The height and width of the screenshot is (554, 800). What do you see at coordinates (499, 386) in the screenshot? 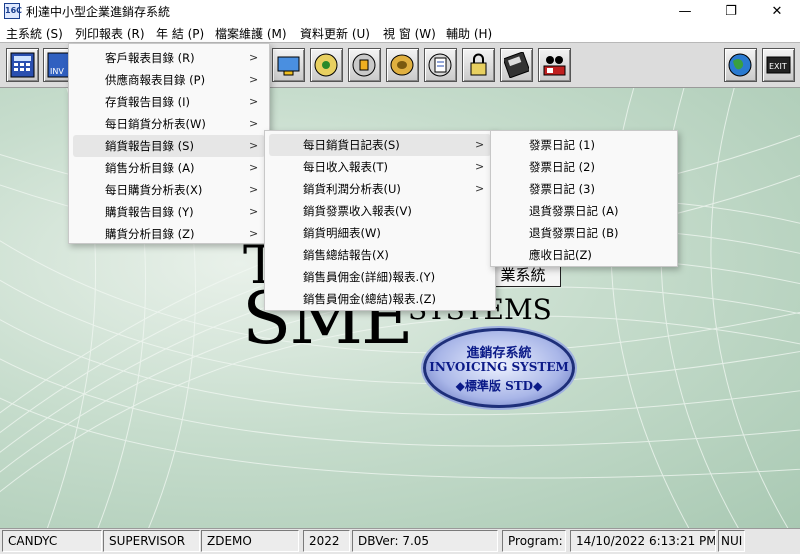
I see `badge-line-3: ◆標準版 STD◆` at bounding box center [499, 386].